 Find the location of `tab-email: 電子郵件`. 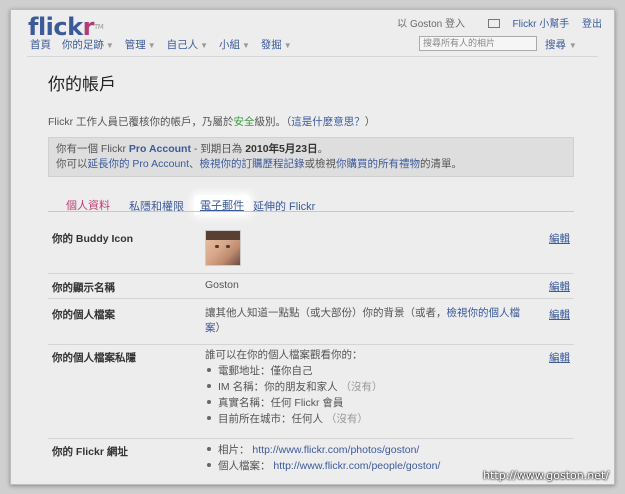

tab-email: 電子郵件 is located at coordinates (222, 205).